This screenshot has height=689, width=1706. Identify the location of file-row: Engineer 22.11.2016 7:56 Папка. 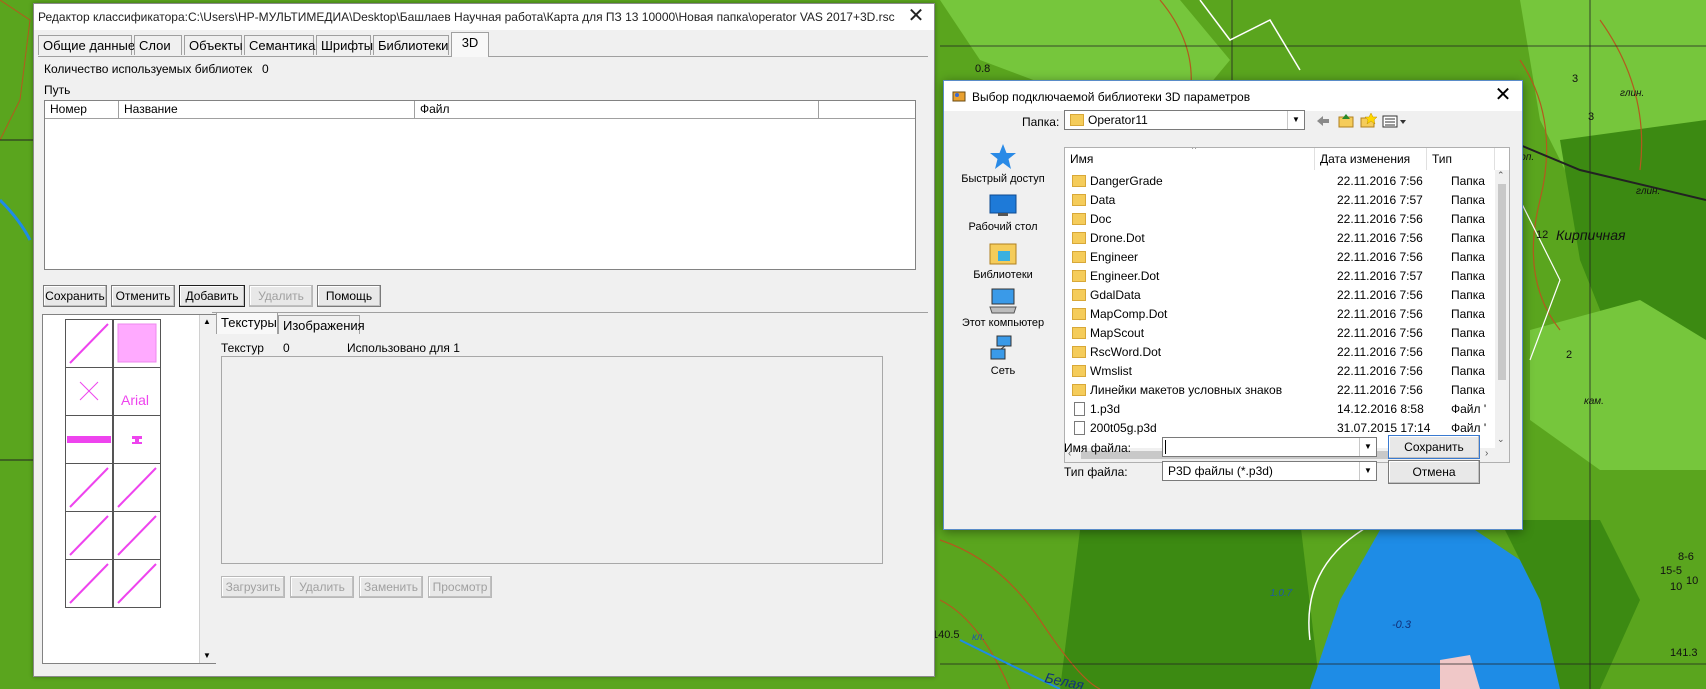
(1280, 257).